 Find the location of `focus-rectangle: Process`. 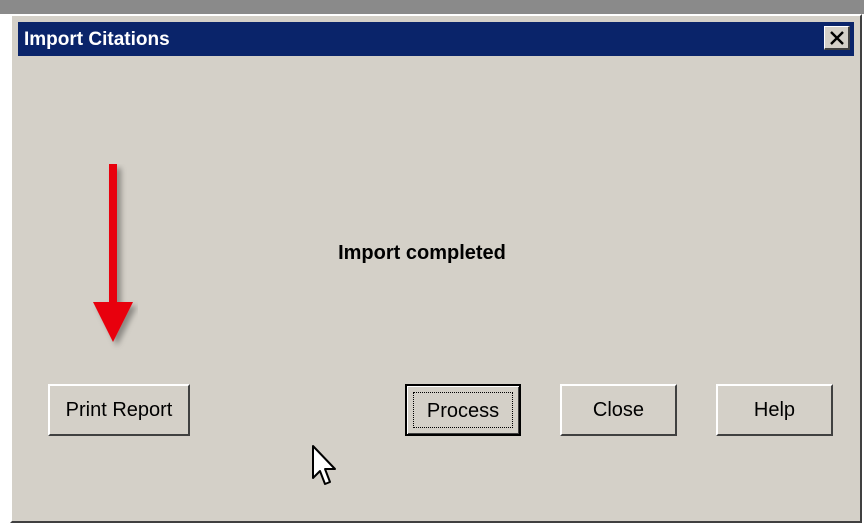

focus-rectangle: Process is located at coordinates (463, 410).